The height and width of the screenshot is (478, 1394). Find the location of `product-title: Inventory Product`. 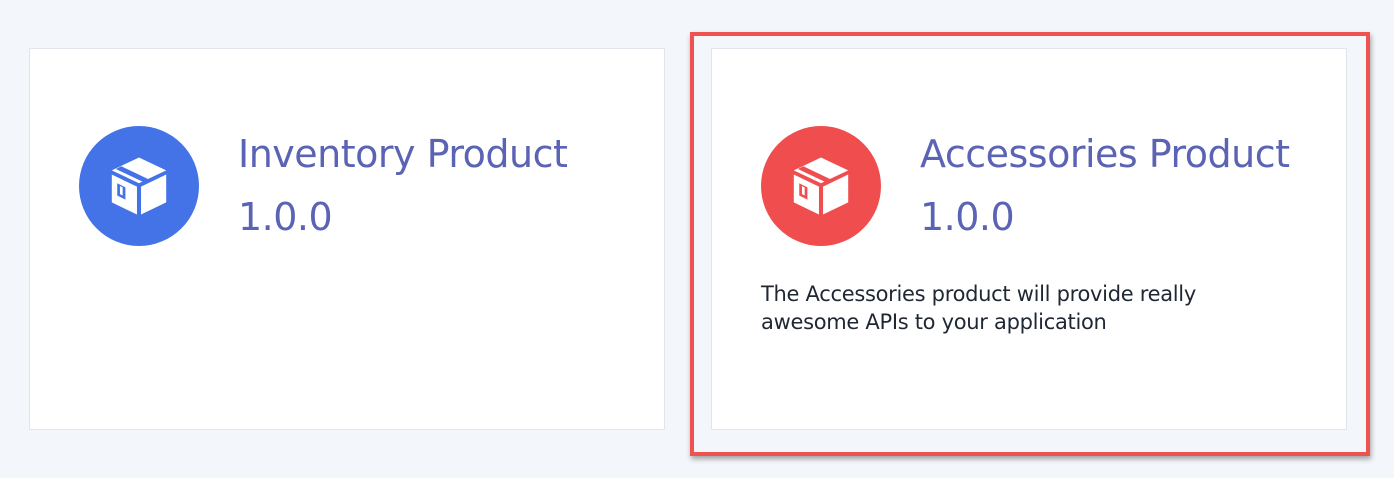

product-title: Inventory Product is located at coordinates (403, 154).